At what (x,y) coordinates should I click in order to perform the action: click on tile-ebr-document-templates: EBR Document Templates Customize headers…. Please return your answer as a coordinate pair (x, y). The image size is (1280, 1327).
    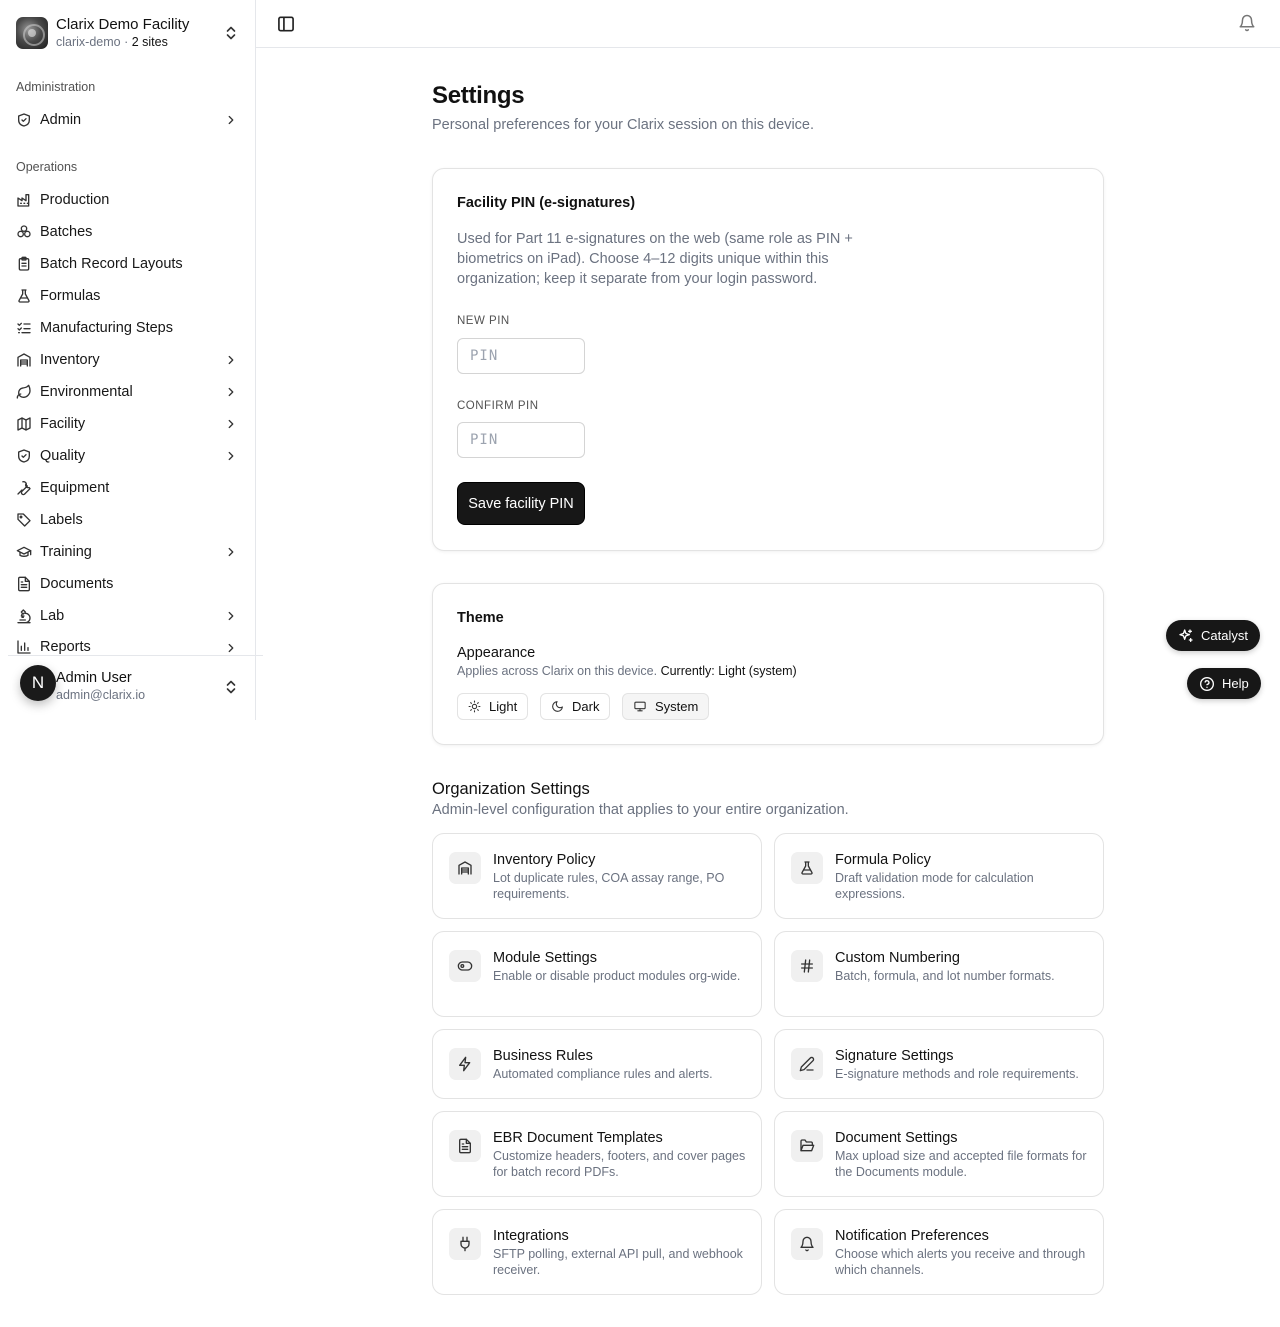
    Looking at the image, I should click on (597, 1154).